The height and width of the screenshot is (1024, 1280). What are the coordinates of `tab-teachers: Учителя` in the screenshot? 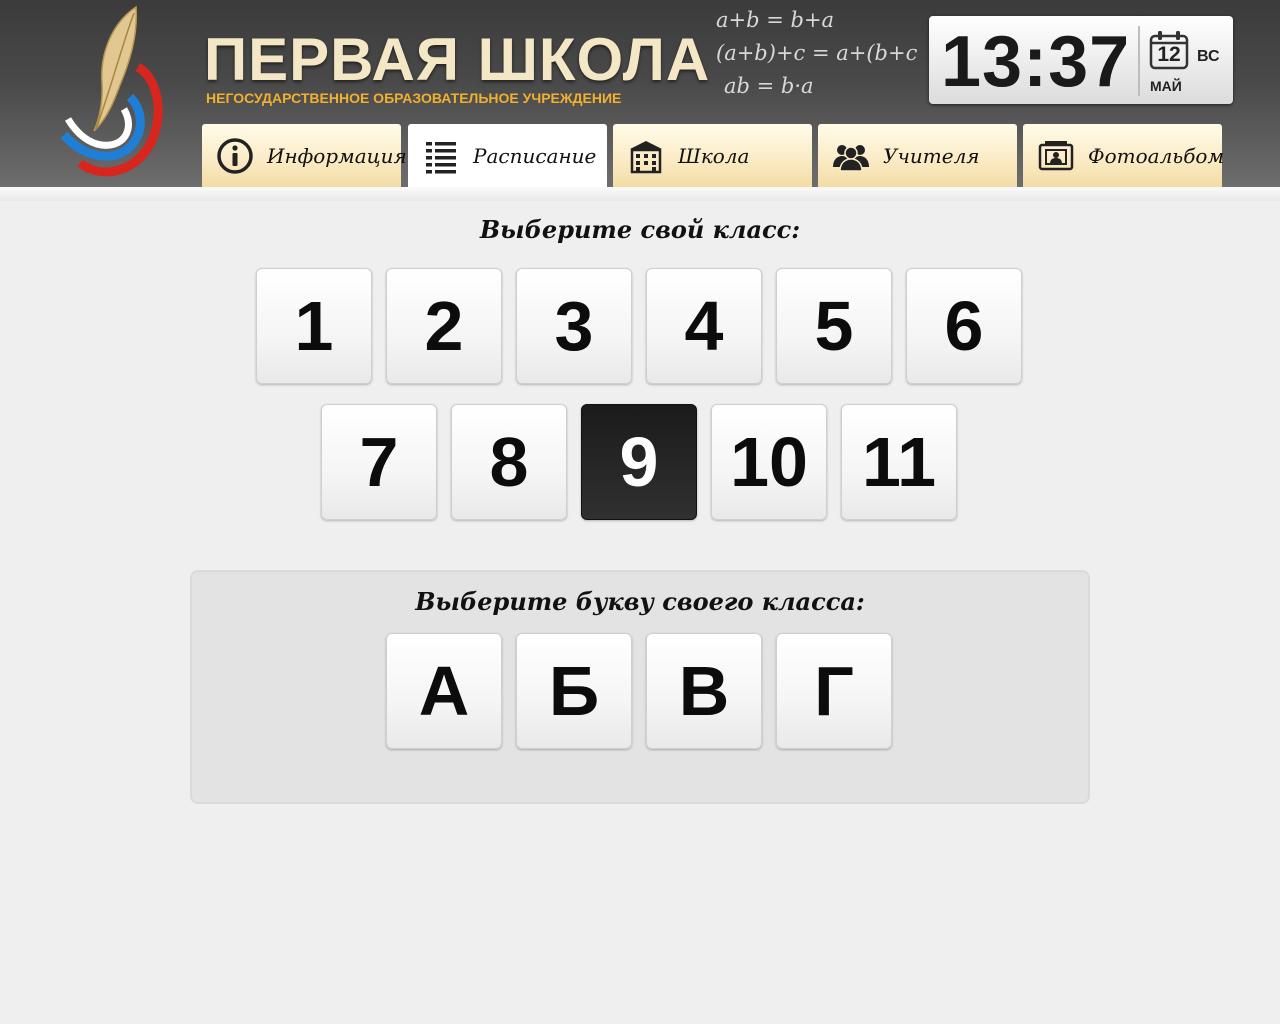 It's located at (917, 155).